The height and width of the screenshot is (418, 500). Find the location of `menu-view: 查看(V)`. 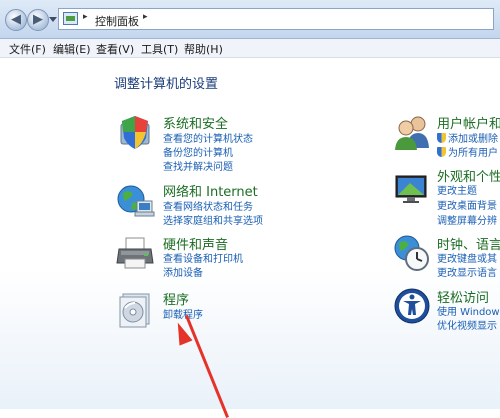

menu-view: 查看(V) is located at coordinates (115, 49).